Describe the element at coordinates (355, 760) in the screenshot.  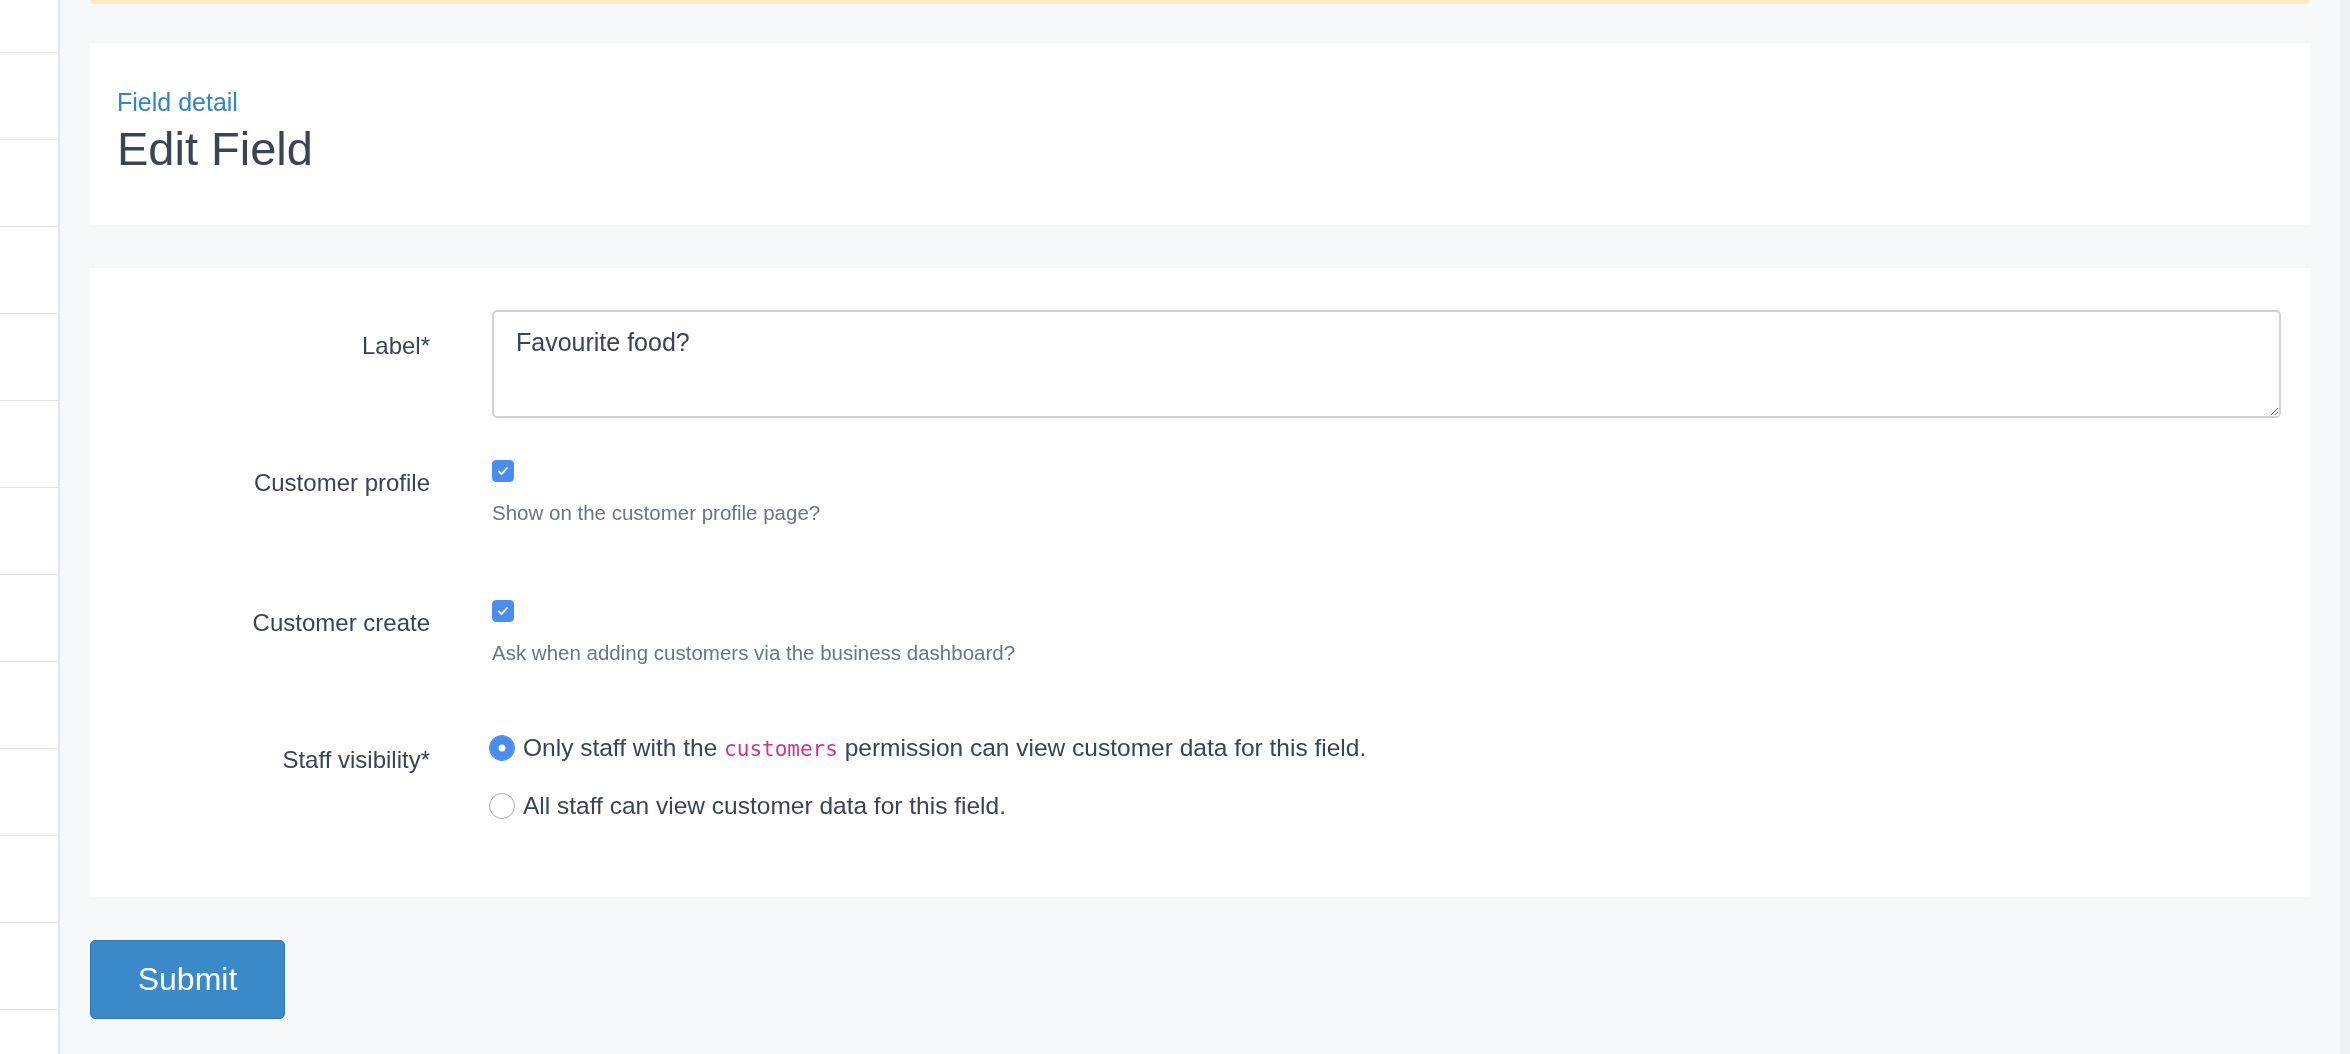
I see `field-label: Staff visibility*` at that location.